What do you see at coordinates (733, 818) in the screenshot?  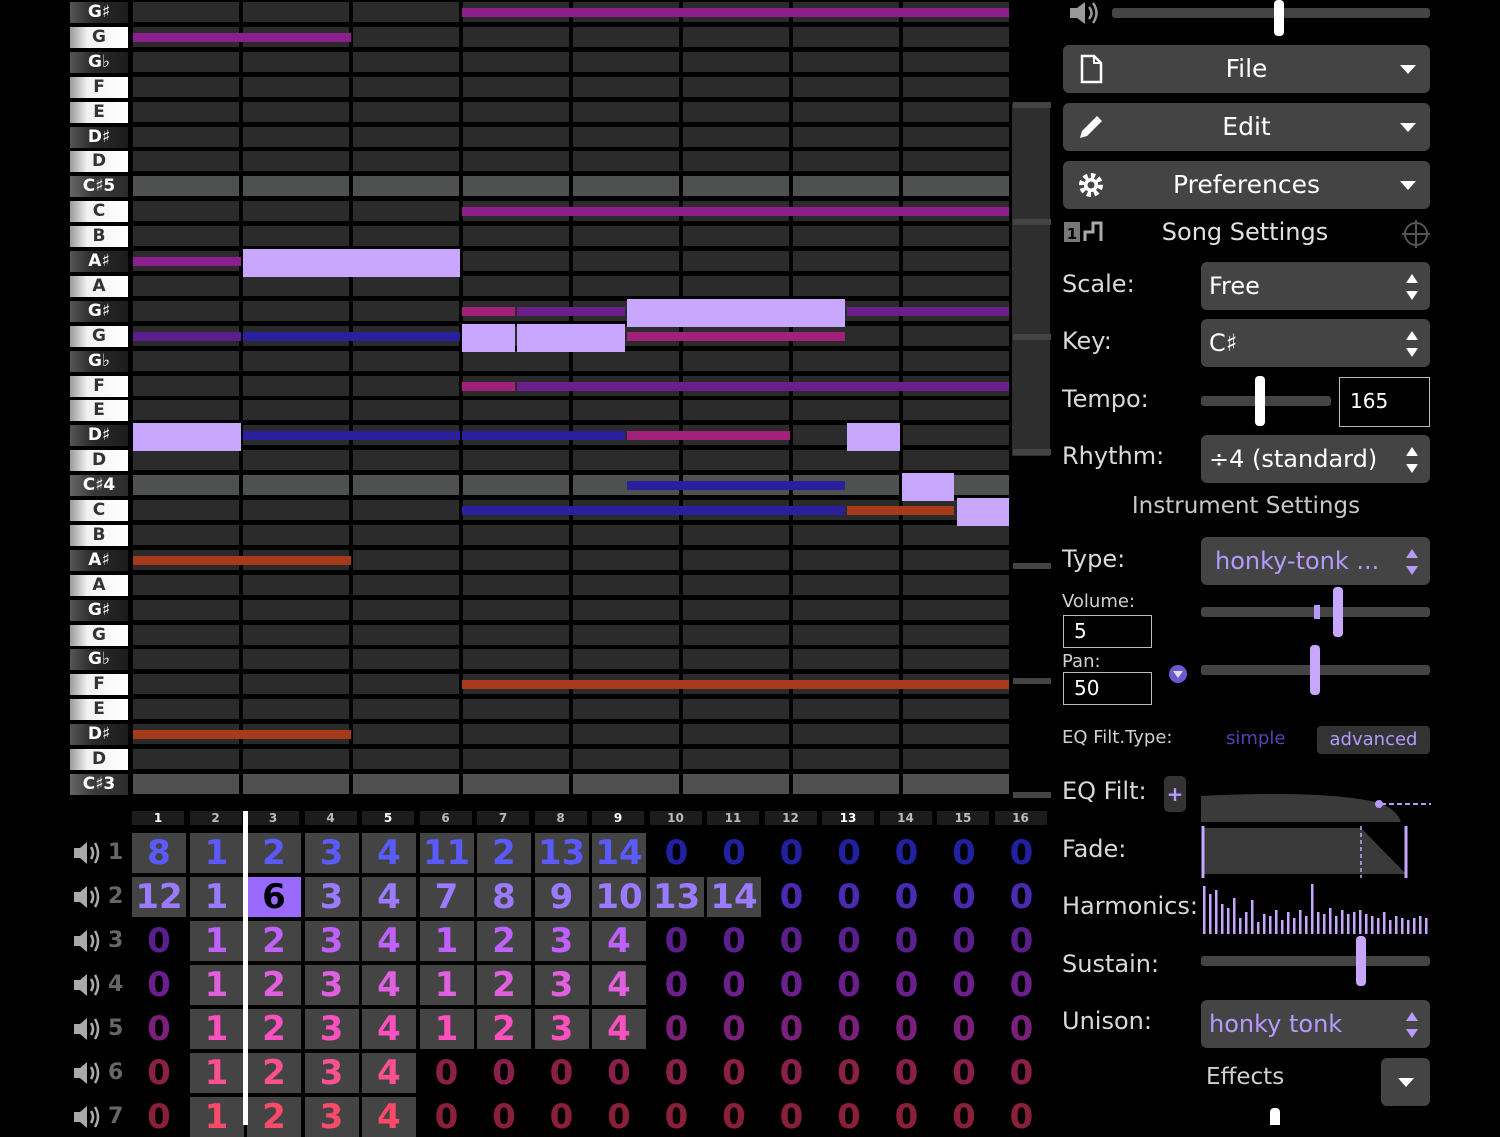 I see `bar-number: 11` at bounding box center [733, 818].